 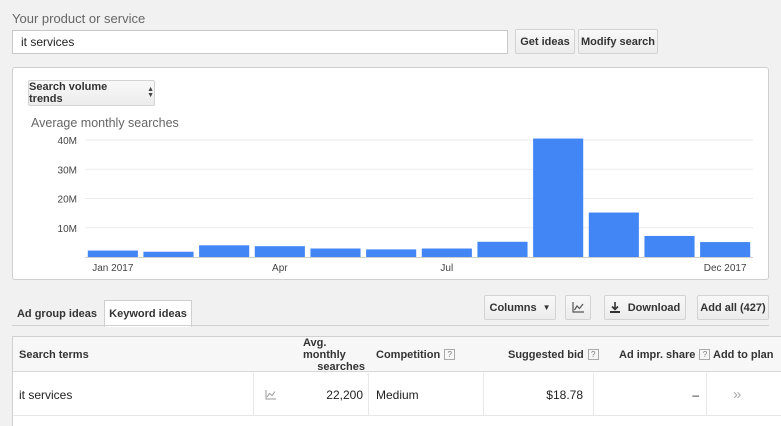 I want to click on header-avg-monthly-line1: Avg. monthly, so click(x=324, y=348).